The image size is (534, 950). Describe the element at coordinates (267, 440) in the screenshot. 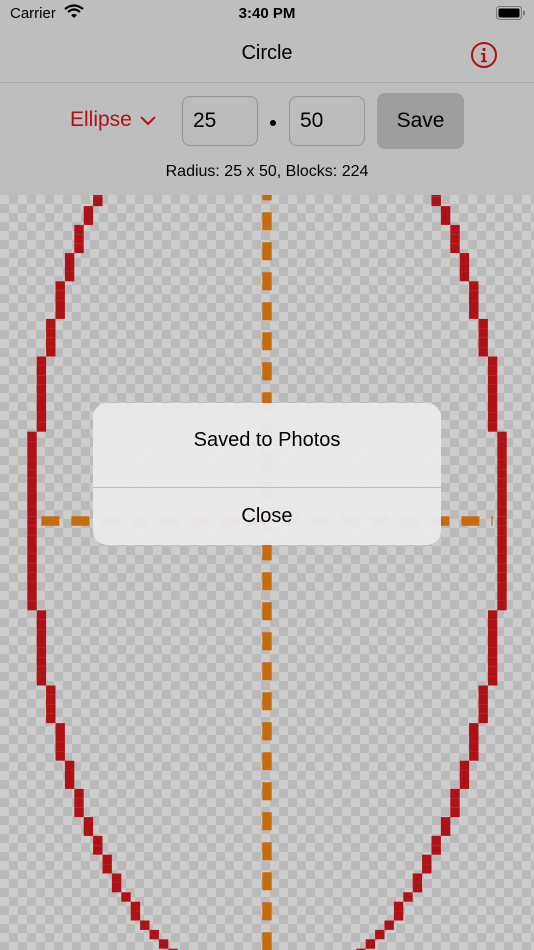

I see `alert-message: Saved to Photos` at that location.